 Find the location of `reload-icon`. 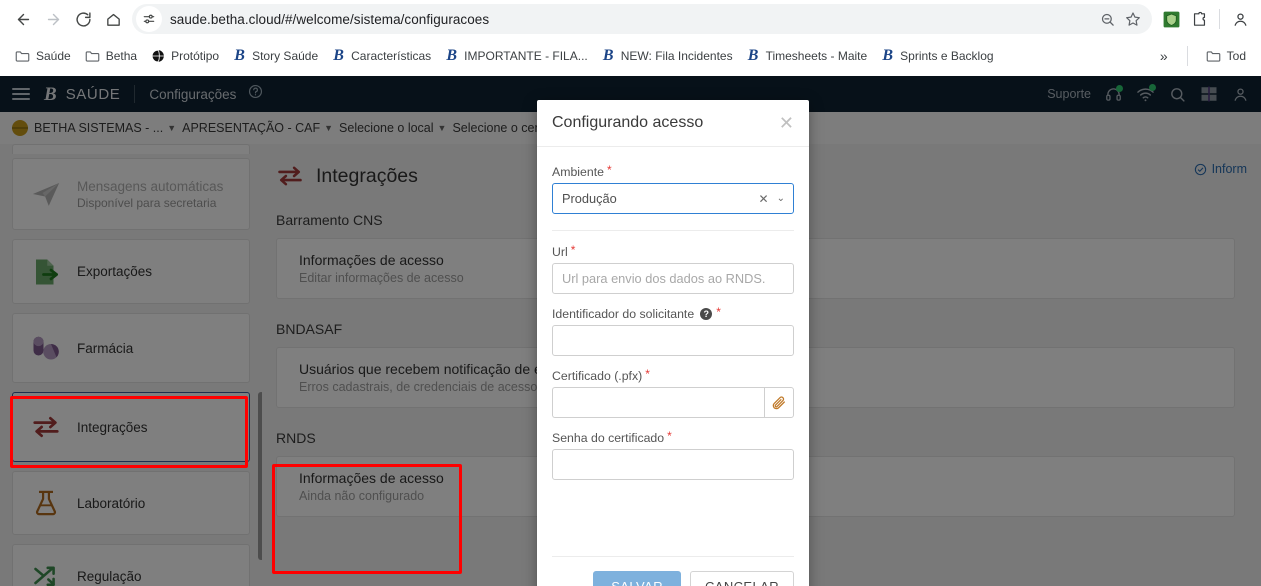

reload-icon is located at coordinates (83, 19).